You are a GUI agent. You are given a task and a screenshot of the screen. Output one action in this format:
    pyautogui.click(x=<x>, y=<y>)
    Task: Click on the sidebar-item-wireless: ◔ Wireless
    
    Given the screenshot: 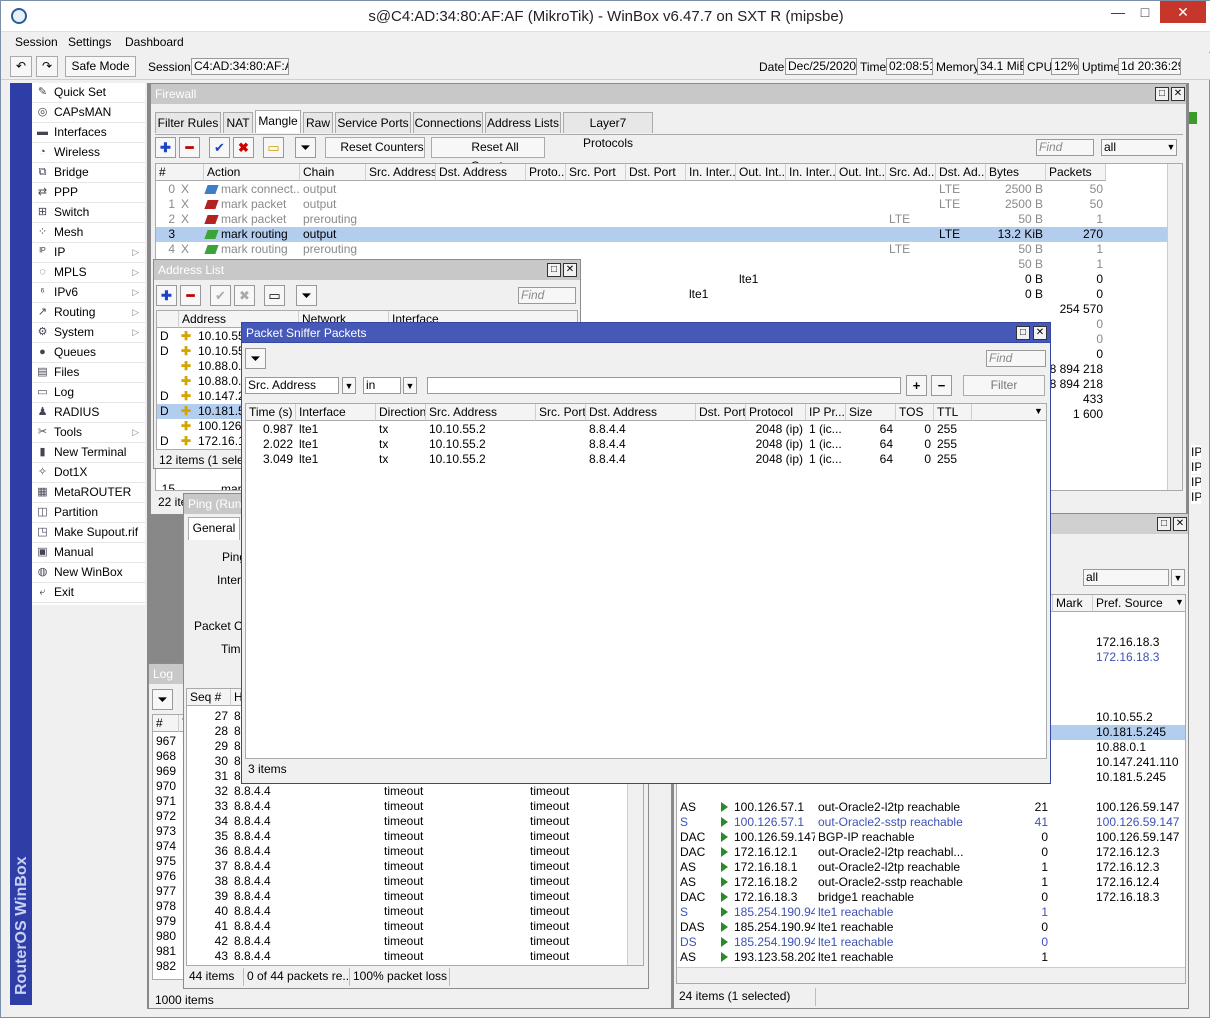 What is the action you would take?
    pyautogui.click(x=88, y=153)
    